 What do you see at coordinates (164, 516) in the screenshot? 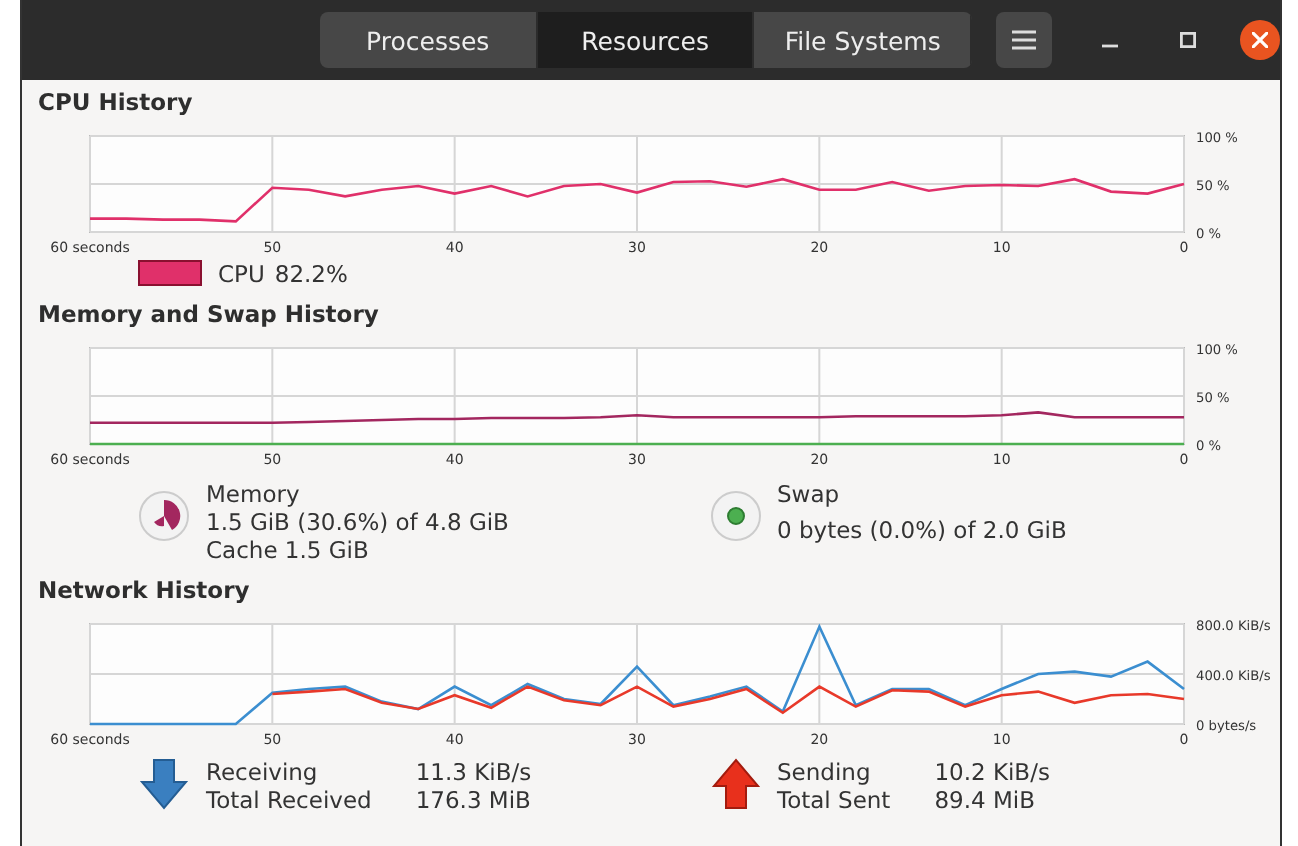
I see `pie-icon` at bounding box center [164, 516].